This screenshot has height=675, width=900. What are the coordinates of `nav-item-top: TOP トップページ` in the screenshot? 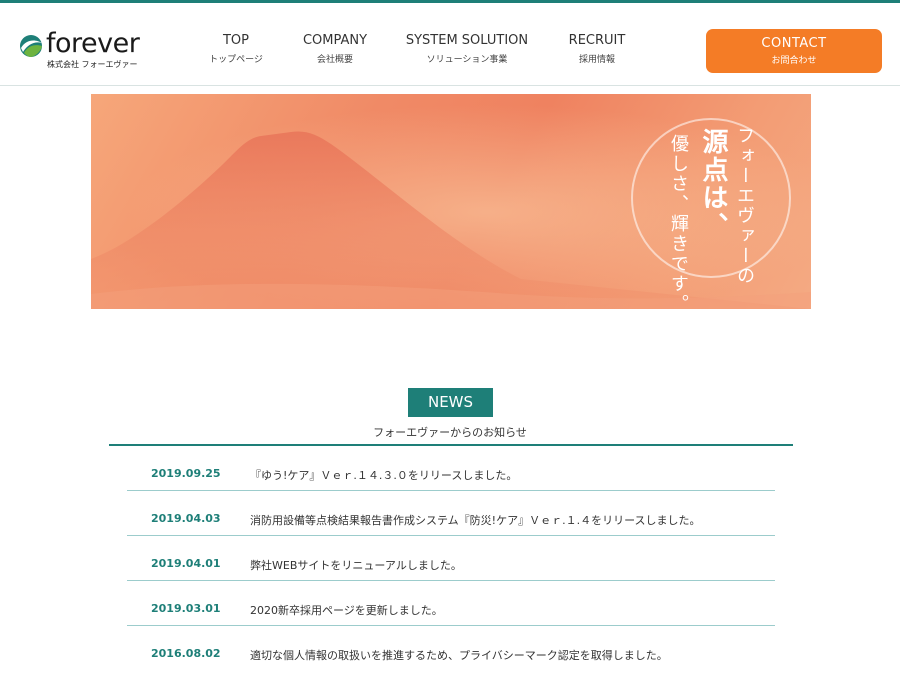 It's located at (236, 49).